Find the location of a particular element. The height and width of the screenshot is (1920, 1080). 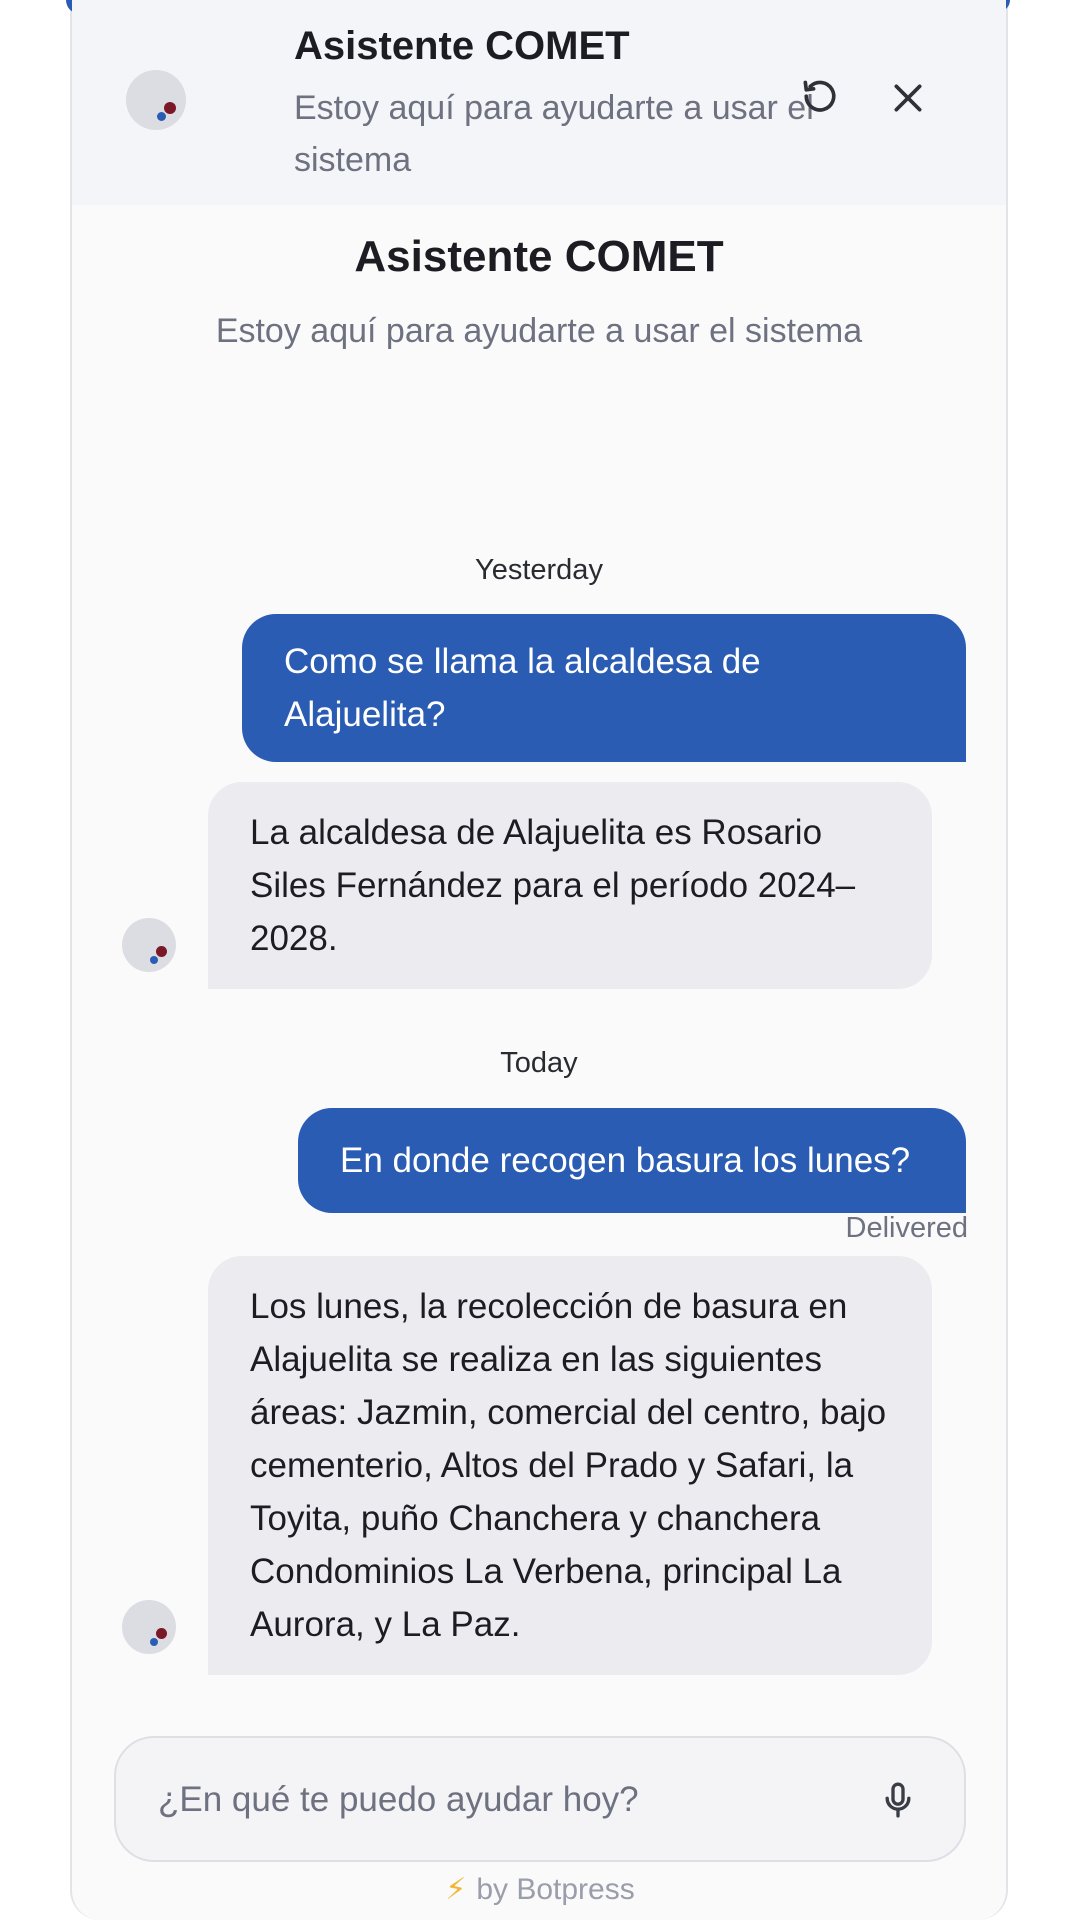

user-message: En donde recogen basura los lunes? is located at coordinates (632, 1160).